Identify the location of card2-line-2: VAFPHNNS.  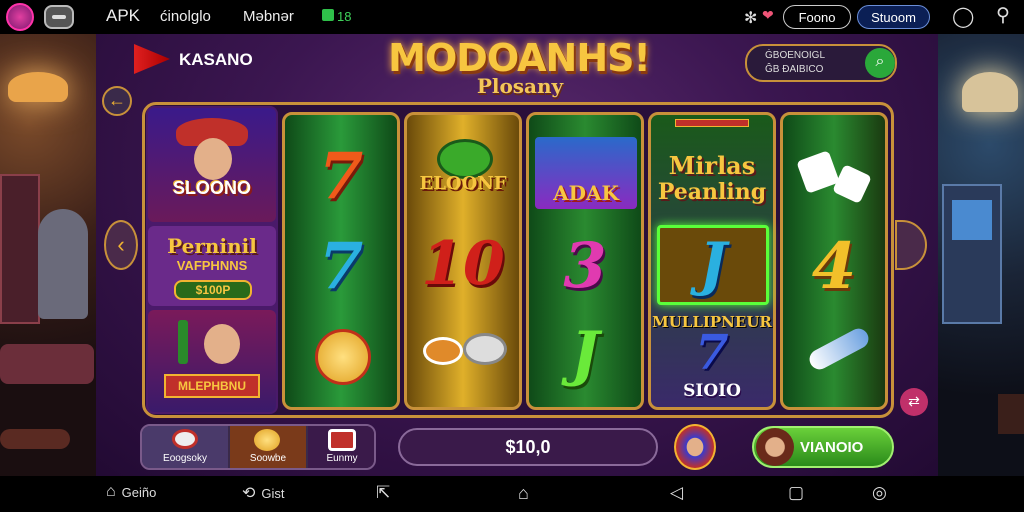
(212, 265).